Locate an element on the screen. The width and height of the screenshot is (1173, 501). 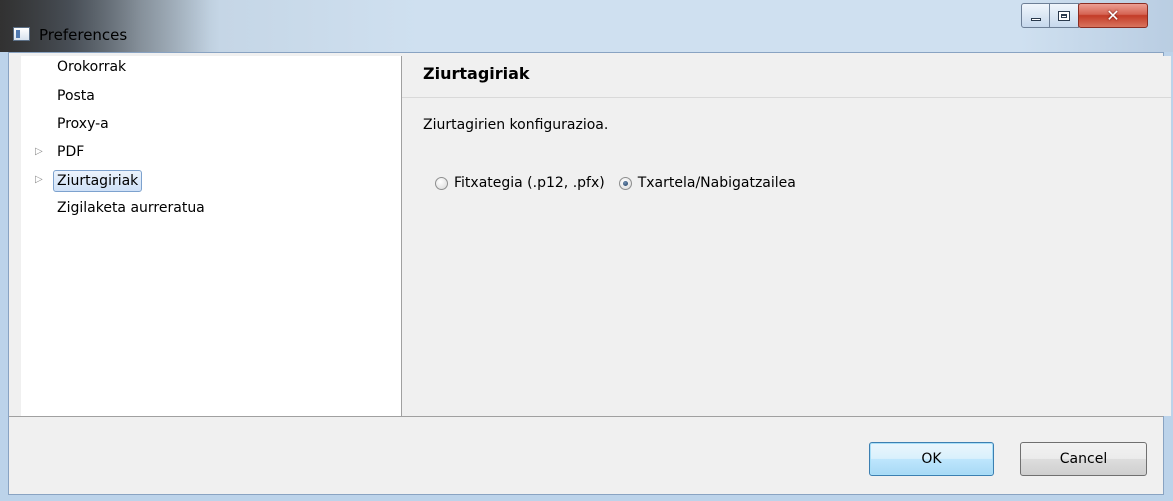
maximize-button is located at coordinates (1064, 15).